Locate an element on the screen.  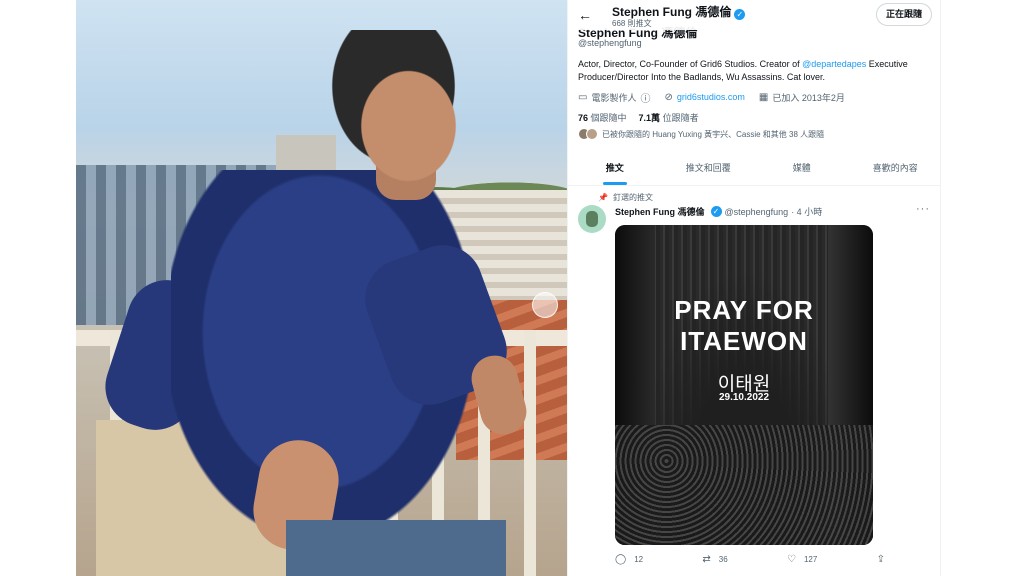
share-button: ⇪ is located at coordinates (881, 559).